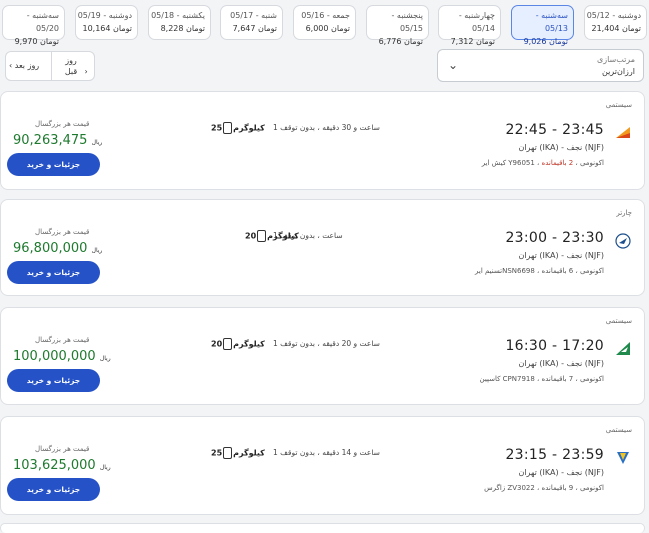 The height and width of the screenshot is (533, 649). I want to click on seats-left: 7 باقیمانده, so click(557, 379).